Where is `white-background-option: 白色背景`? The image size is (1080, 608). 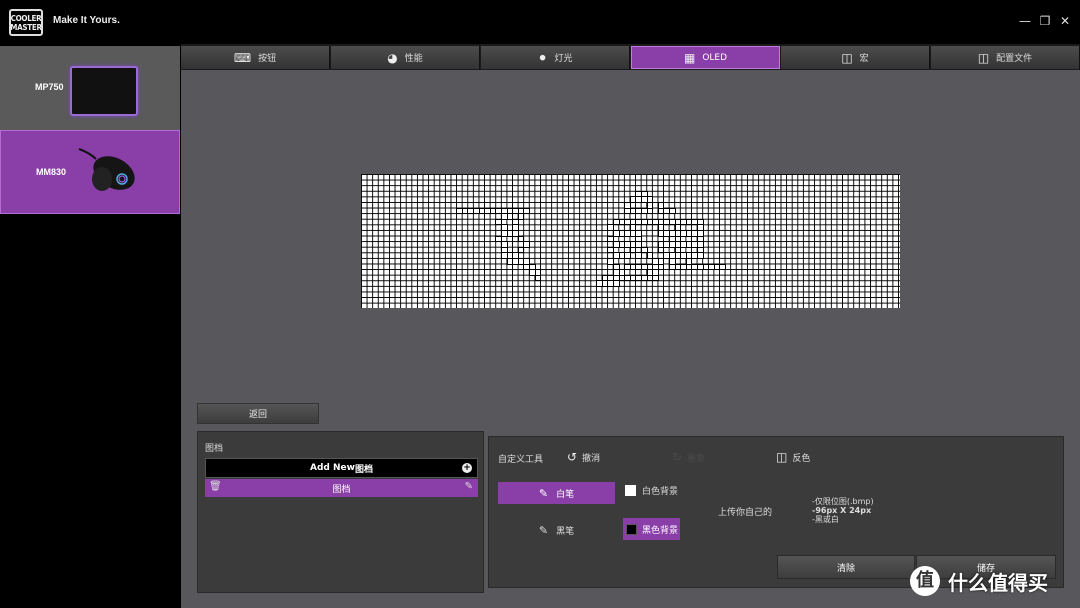
white-background-option: 白色背景 is located at coordinates (651, 490).